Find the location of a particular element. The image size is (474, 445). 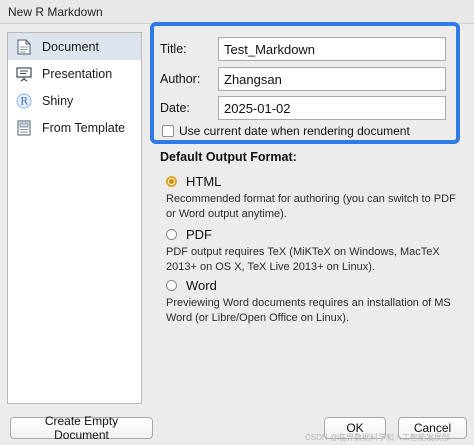

title-row: Title: is located at coordinates (303, 49).